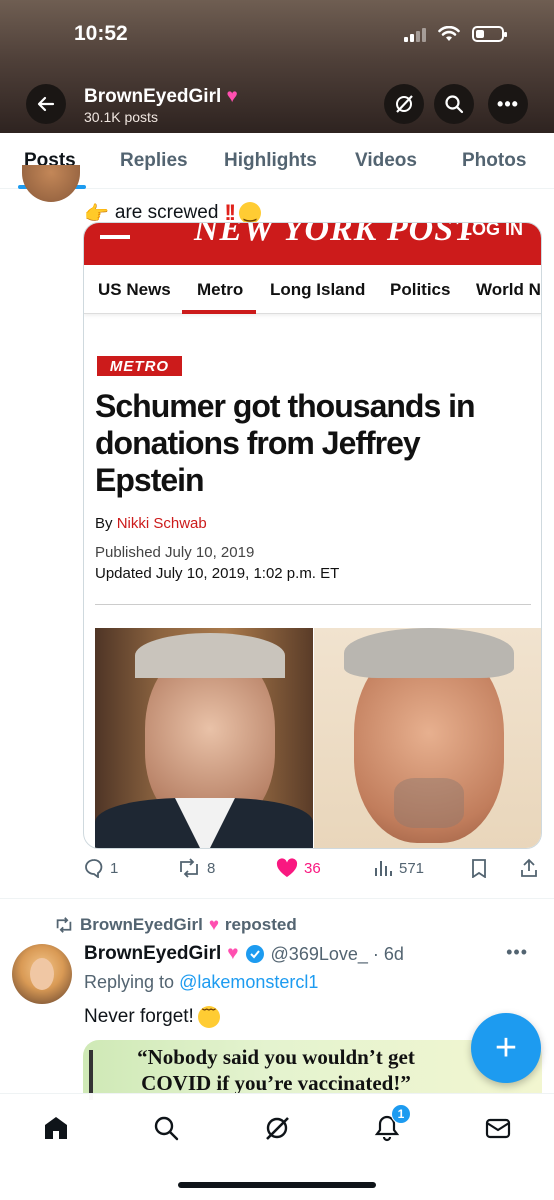  I want to click on replying-to: Replying to @lakemonstercl1, so click(201, 982).